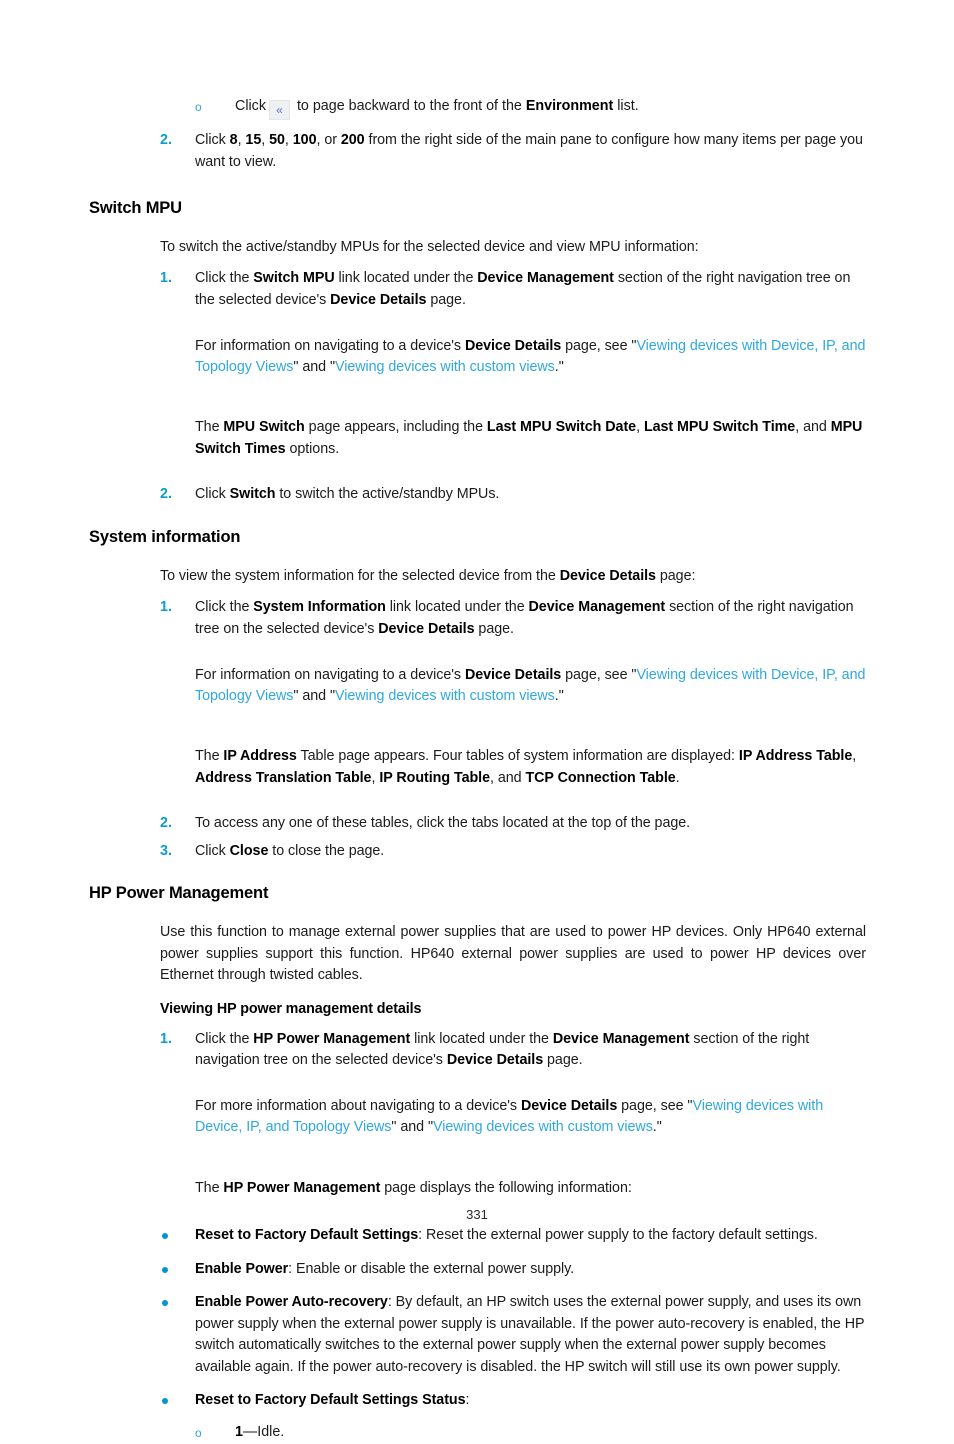  Describe the element at coordinates (198, 1432) in the screenshot. I see `circle-bullet-marker: o` at that location.